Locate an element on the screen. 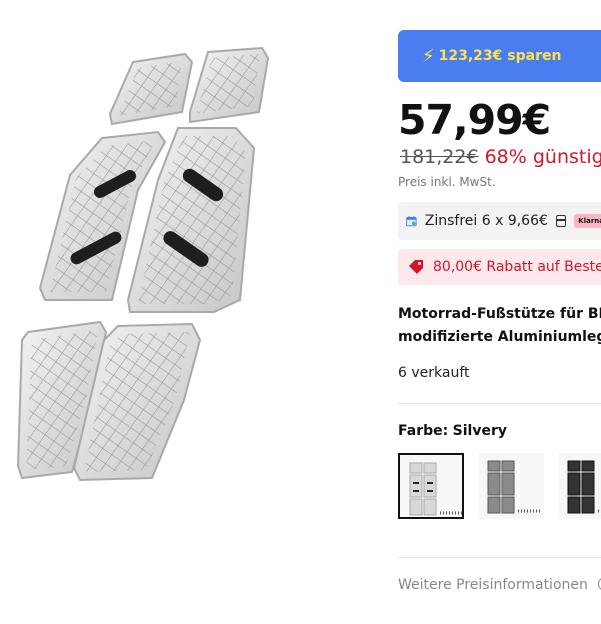 The height and width of the screenshot is (624, 601). plate-top-right is located at coordinates (229, 85).